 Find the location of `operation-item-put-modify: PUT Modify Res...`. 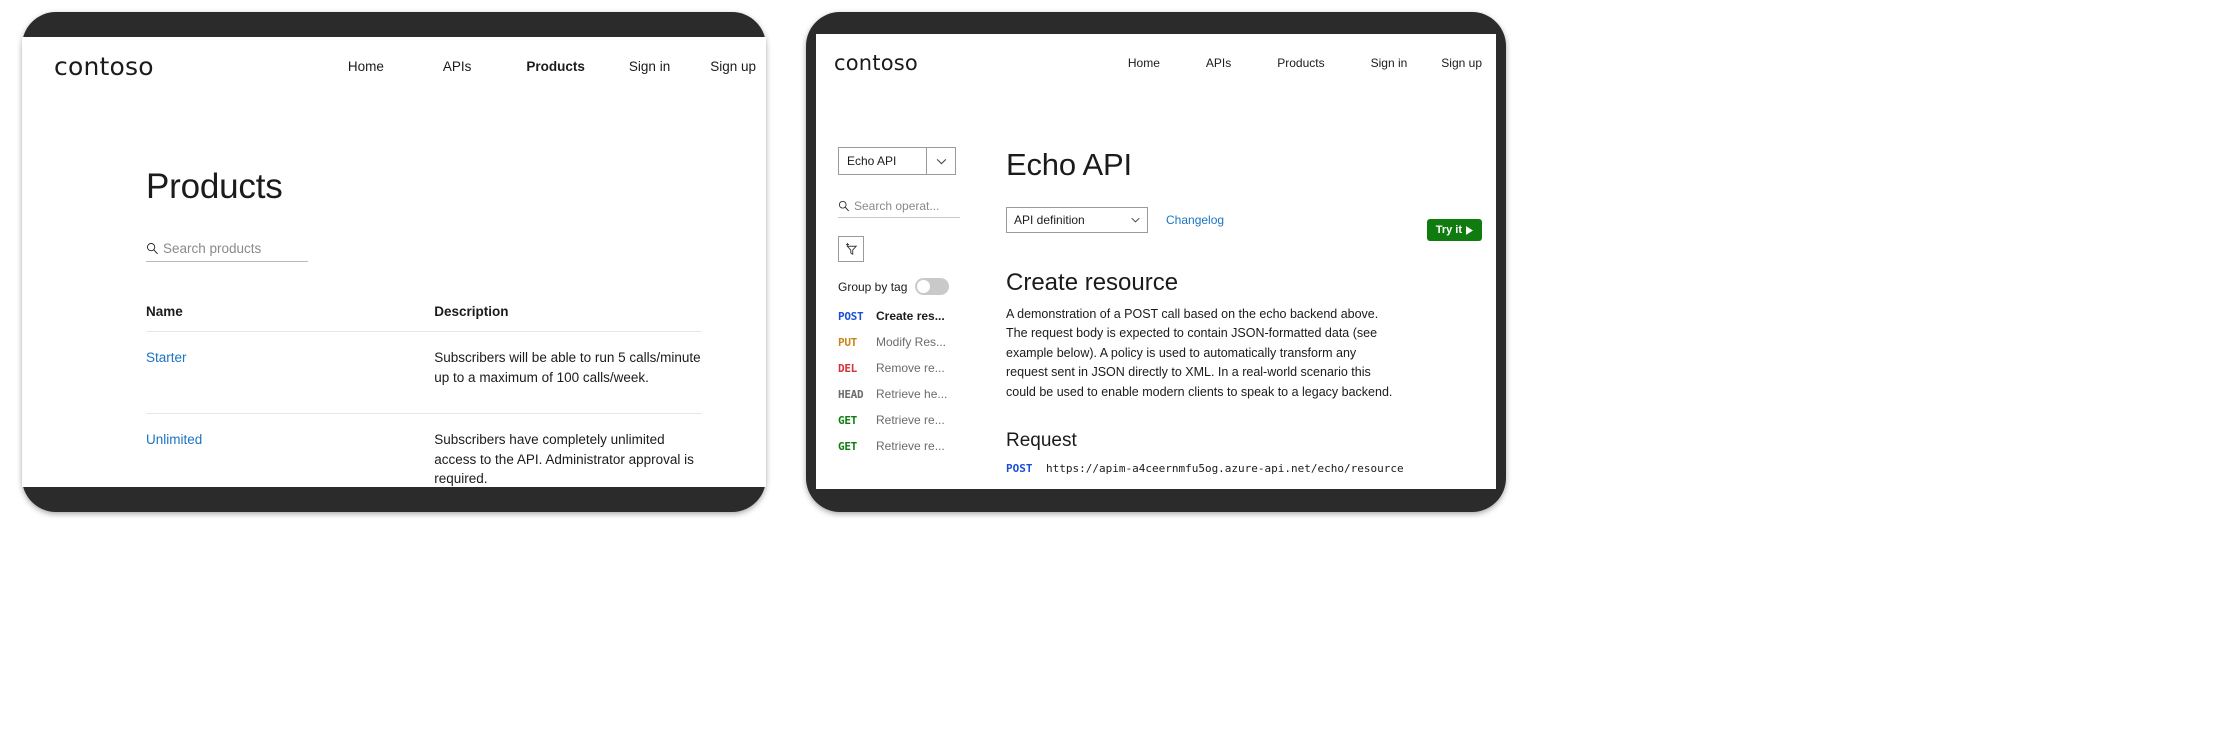

operation-item-put-modify: PUT Modify Res... is located at coordinates (914, 342).